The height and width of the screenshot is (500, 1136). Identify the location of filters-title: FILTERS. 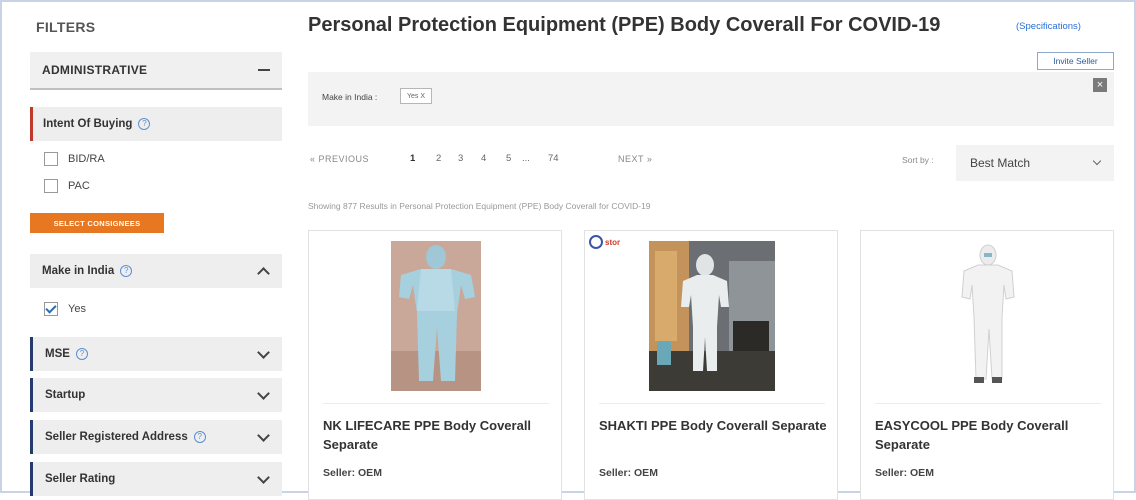
(66, 27).